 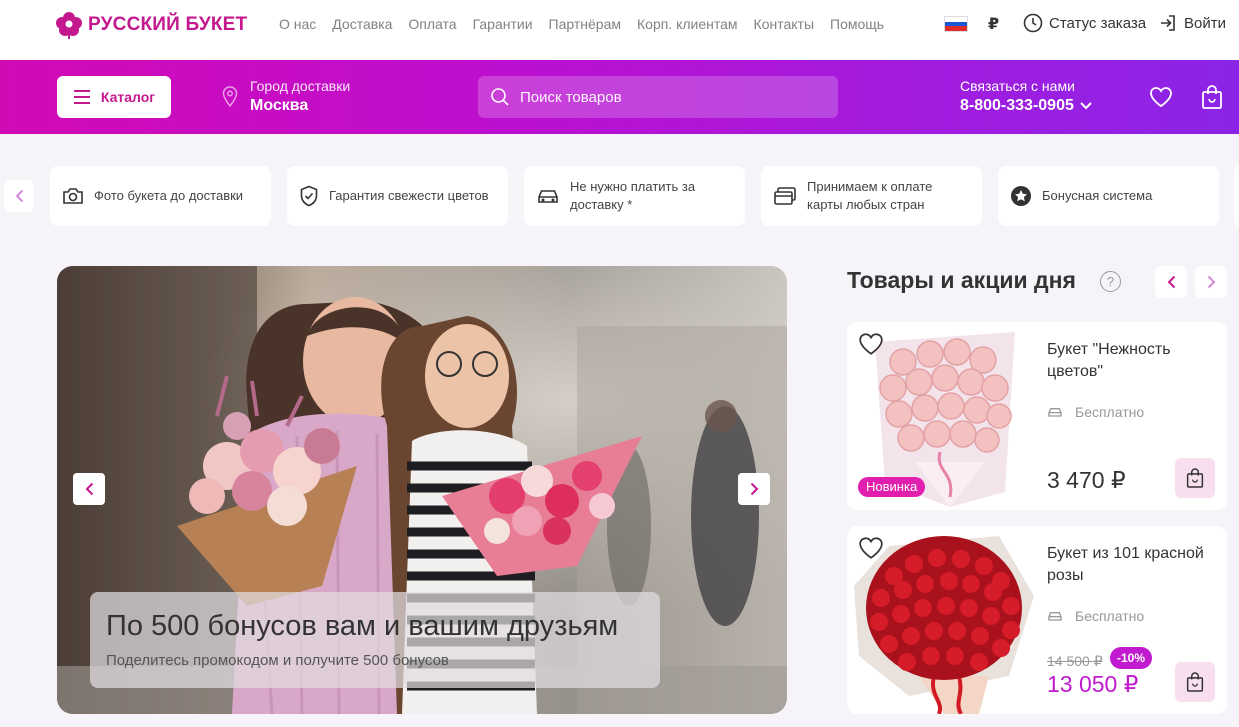 I want to click on hero-title: По 500 бонусов вам и вашим друзьям, so click(x=362, y=626).